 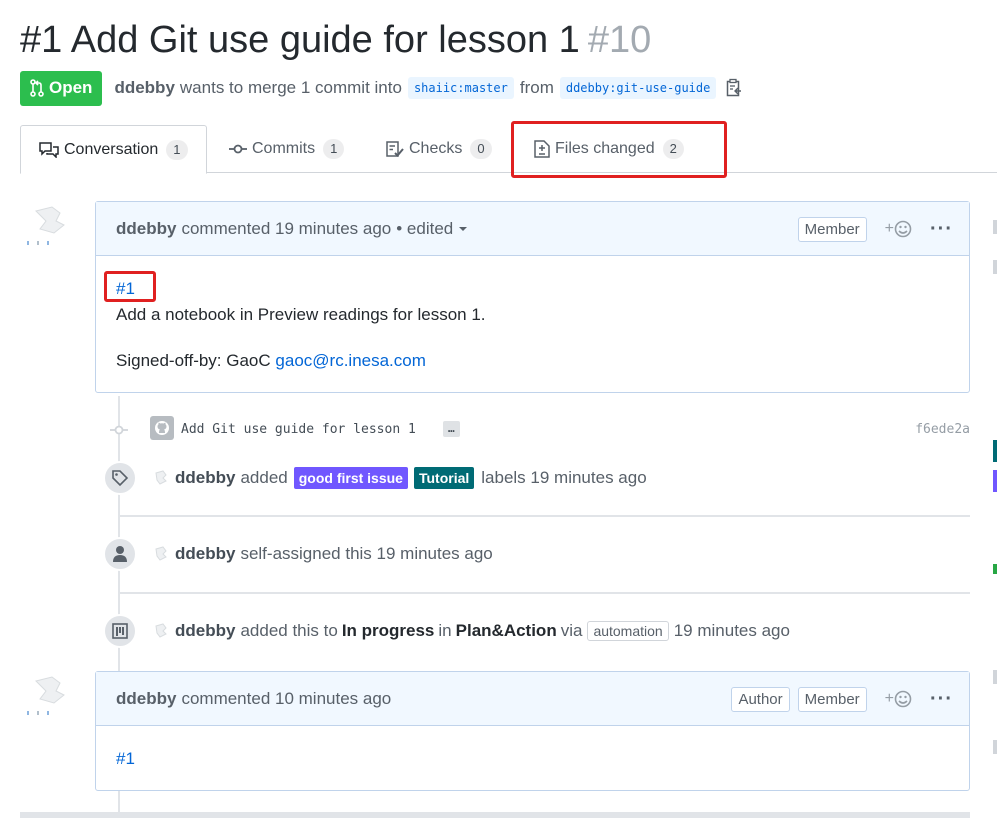 I want to click on tab-conversation: Conversation 1, so click(x=113, y=149).